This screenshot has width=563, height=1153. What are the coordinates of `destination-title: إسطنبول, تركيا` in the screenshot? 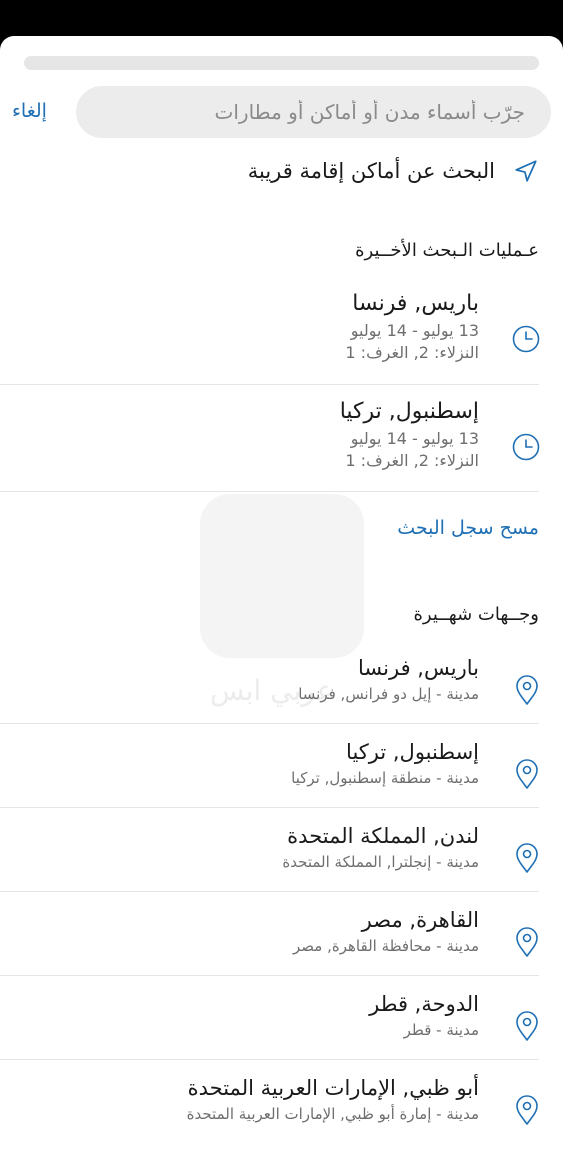 It's located at (412, 752).